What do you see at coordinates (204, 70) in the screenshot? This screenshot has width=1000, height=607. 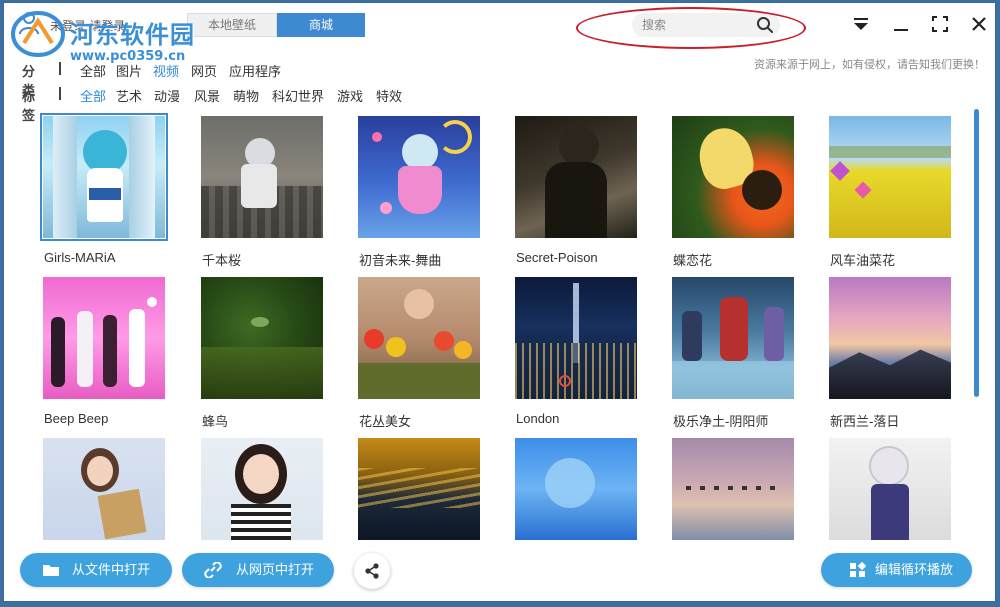 I see `category-web: 网页` at bounding box center [204, 70].